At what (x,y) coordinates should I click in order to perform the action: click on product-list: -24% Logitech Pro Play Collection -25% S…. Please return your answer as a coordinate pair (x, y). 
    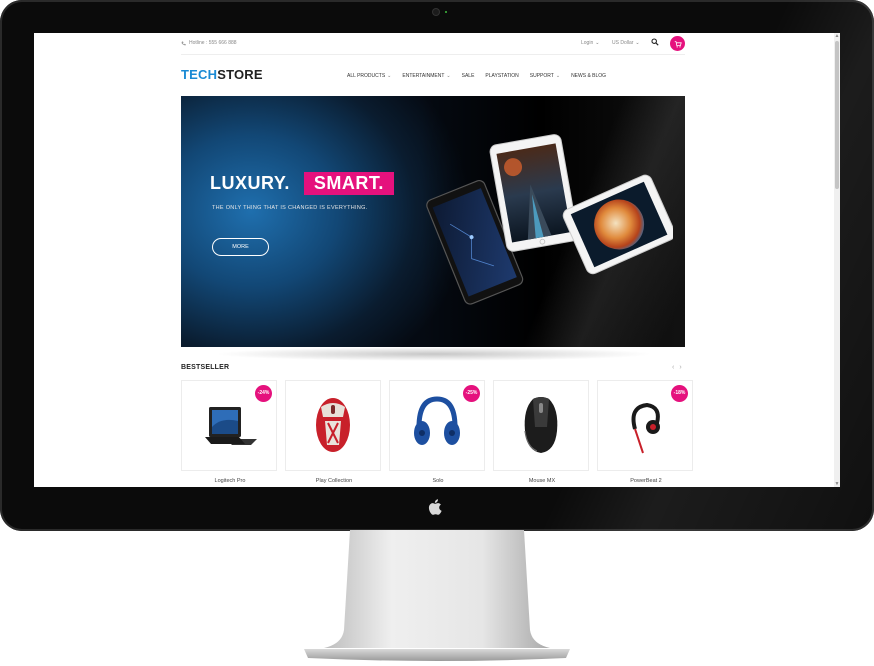
    Looking at the image, I should click on (437, 432).